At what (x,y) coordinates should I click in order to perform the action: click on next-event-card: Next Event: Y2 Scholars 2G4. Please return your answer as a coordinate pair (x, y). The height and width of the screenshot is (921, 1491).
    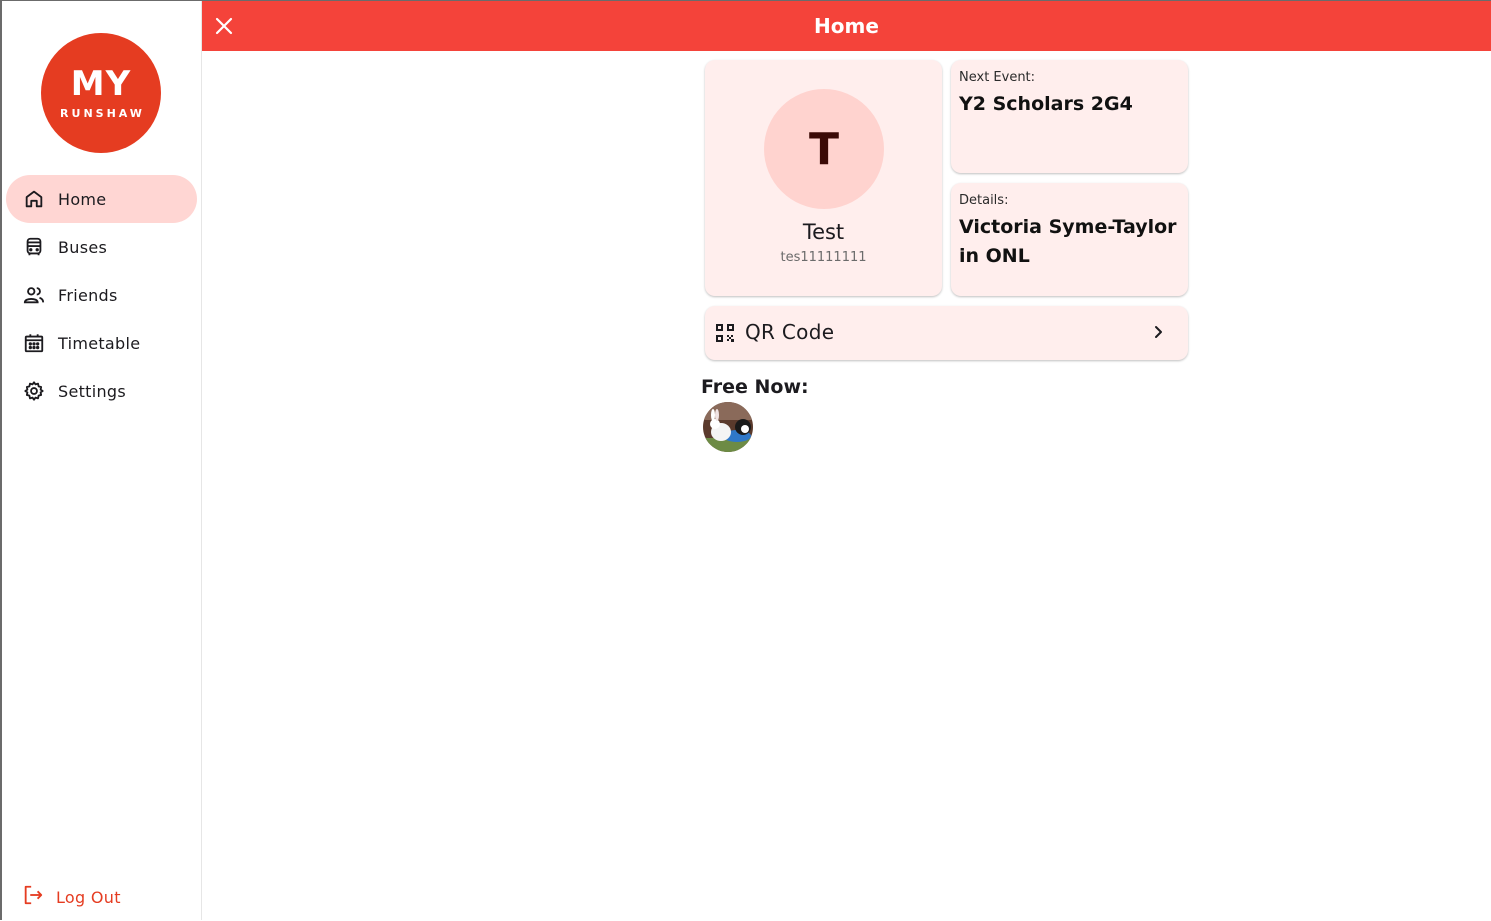
    Looking at the image, I should click on (1069, 116).